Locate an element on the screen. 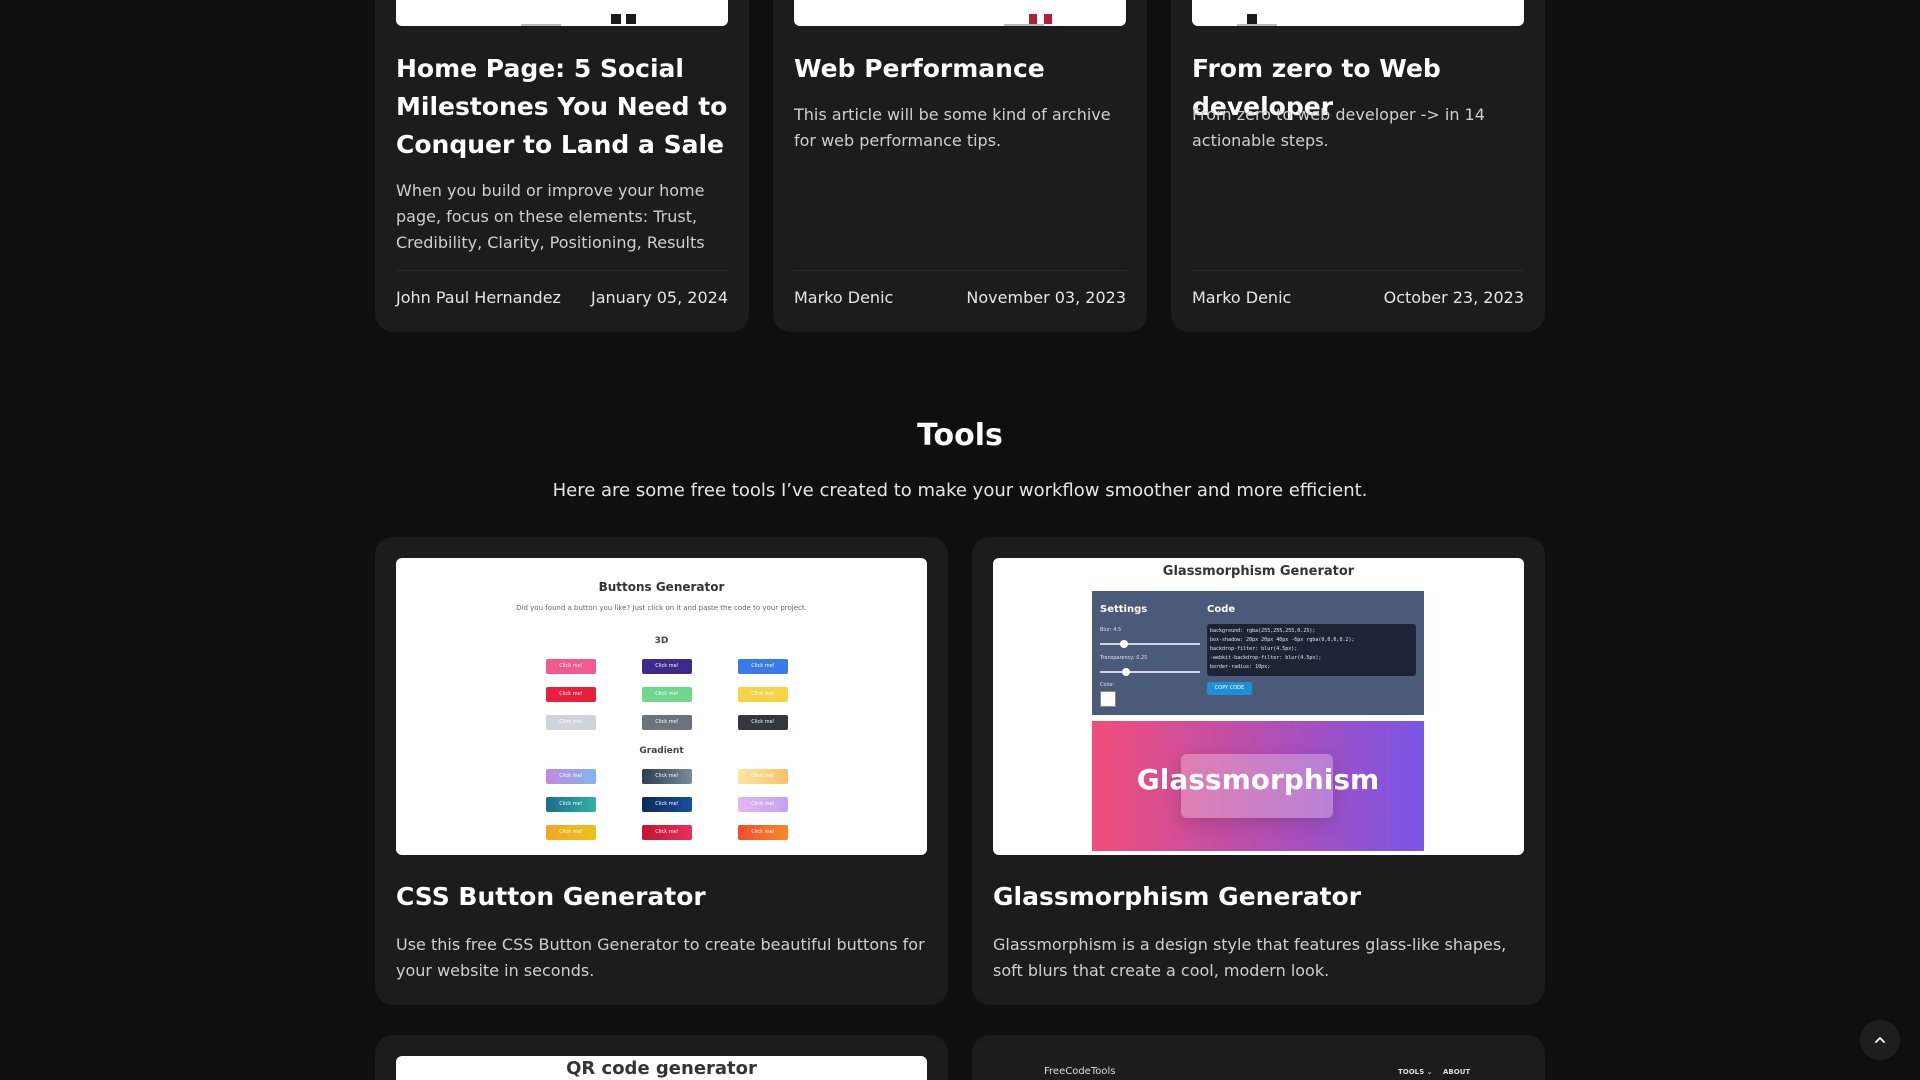 The image size is (1920, 1080). preview-logo: FreeCodeTools is located at coordinates (1080, 1071).